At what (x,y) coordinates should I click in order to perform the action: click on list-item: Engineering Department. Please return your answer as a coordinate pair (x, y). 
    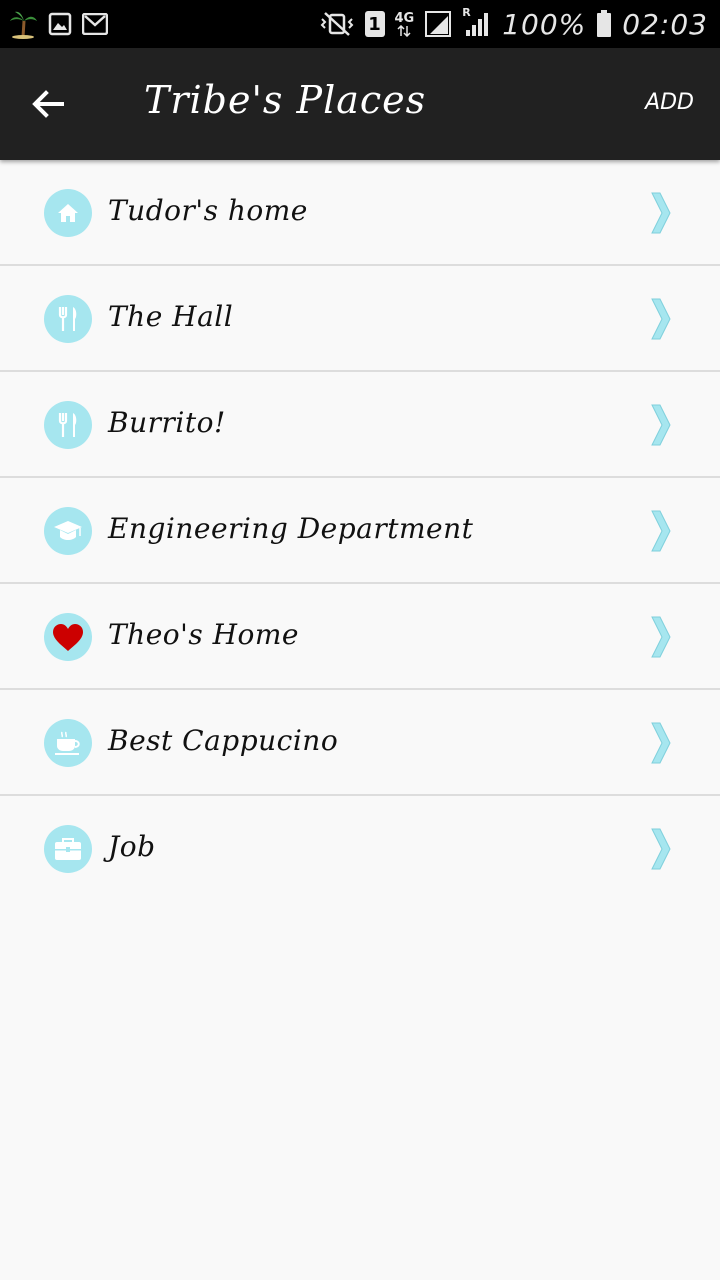
    Looking at the image, I should click on (360, 531).